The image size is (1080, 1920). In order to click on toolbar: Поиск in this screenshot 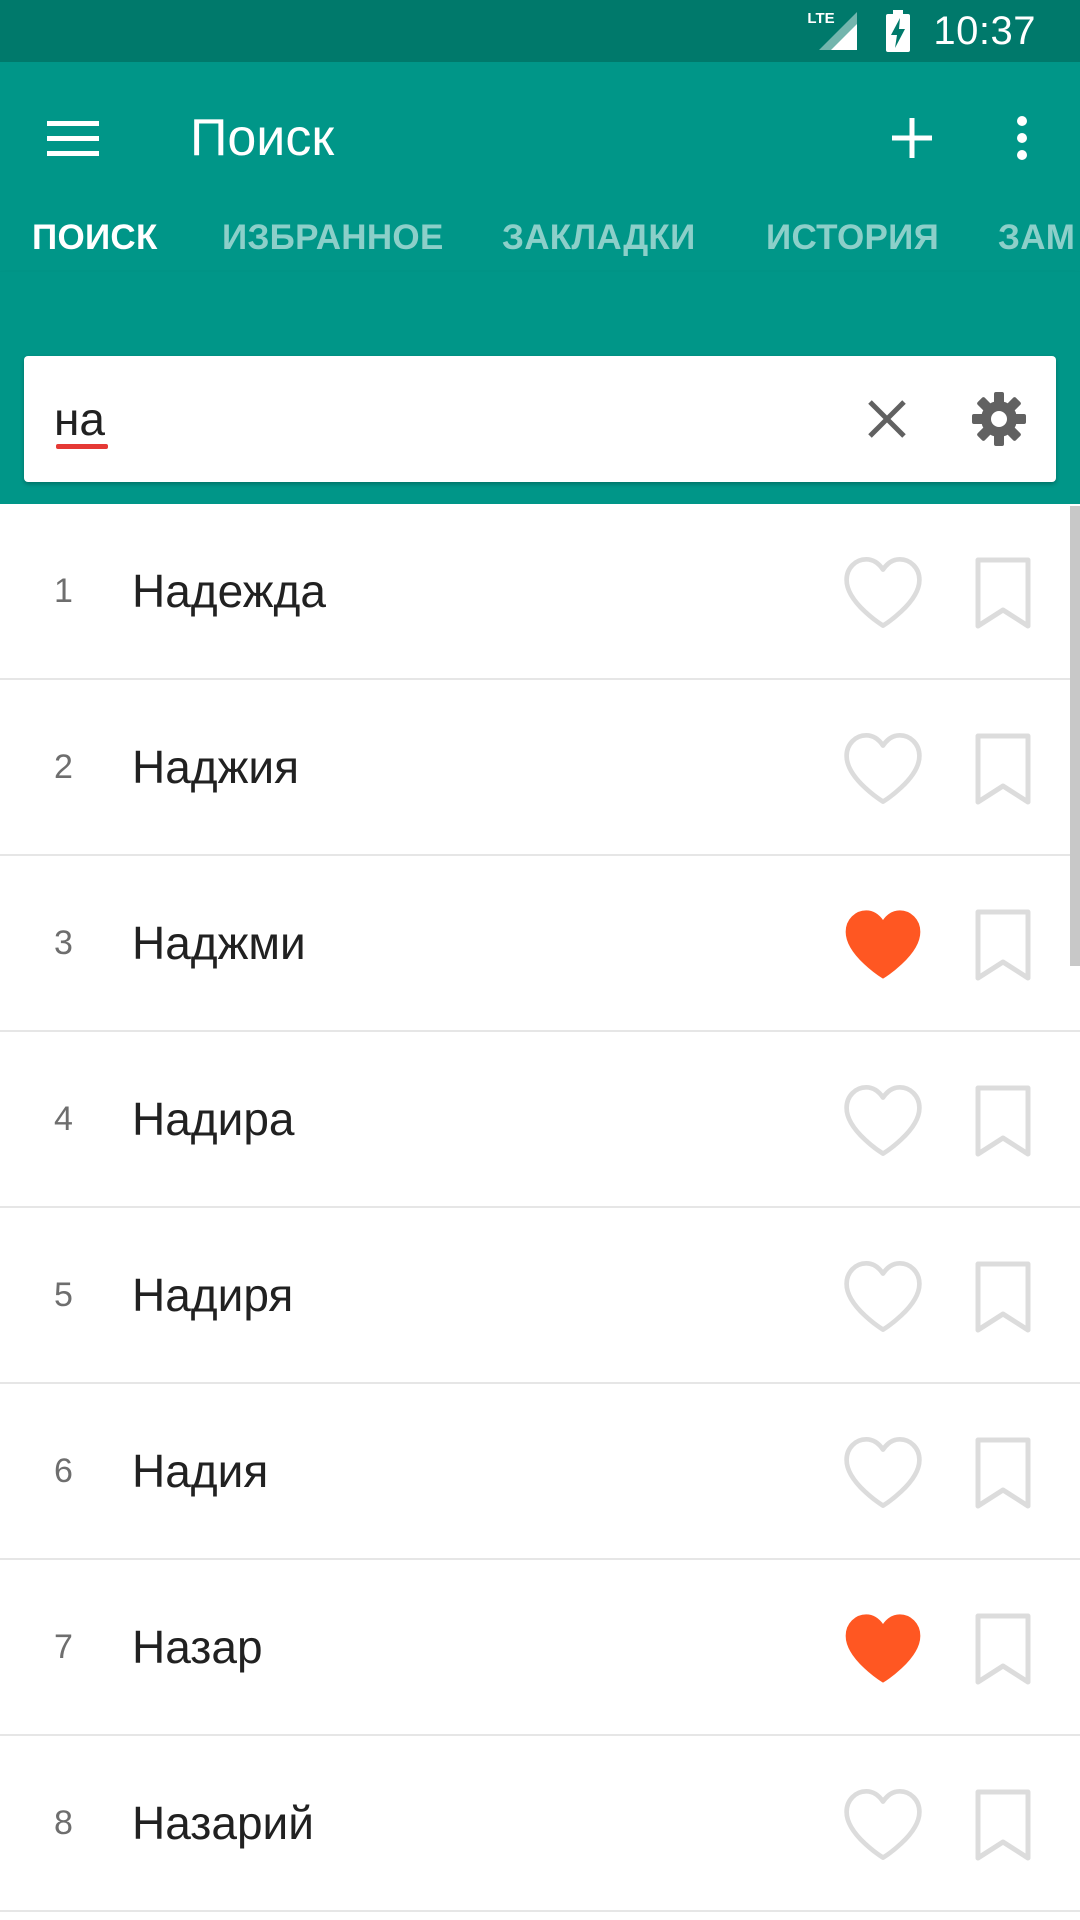, I will do `click(540, 138)`.